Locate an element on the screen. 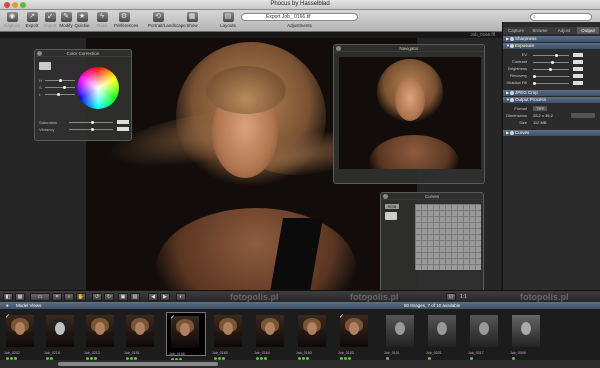 This screenshot has width=600, height=368. format-row: Format TIFF is located at coordinates (551, 109).